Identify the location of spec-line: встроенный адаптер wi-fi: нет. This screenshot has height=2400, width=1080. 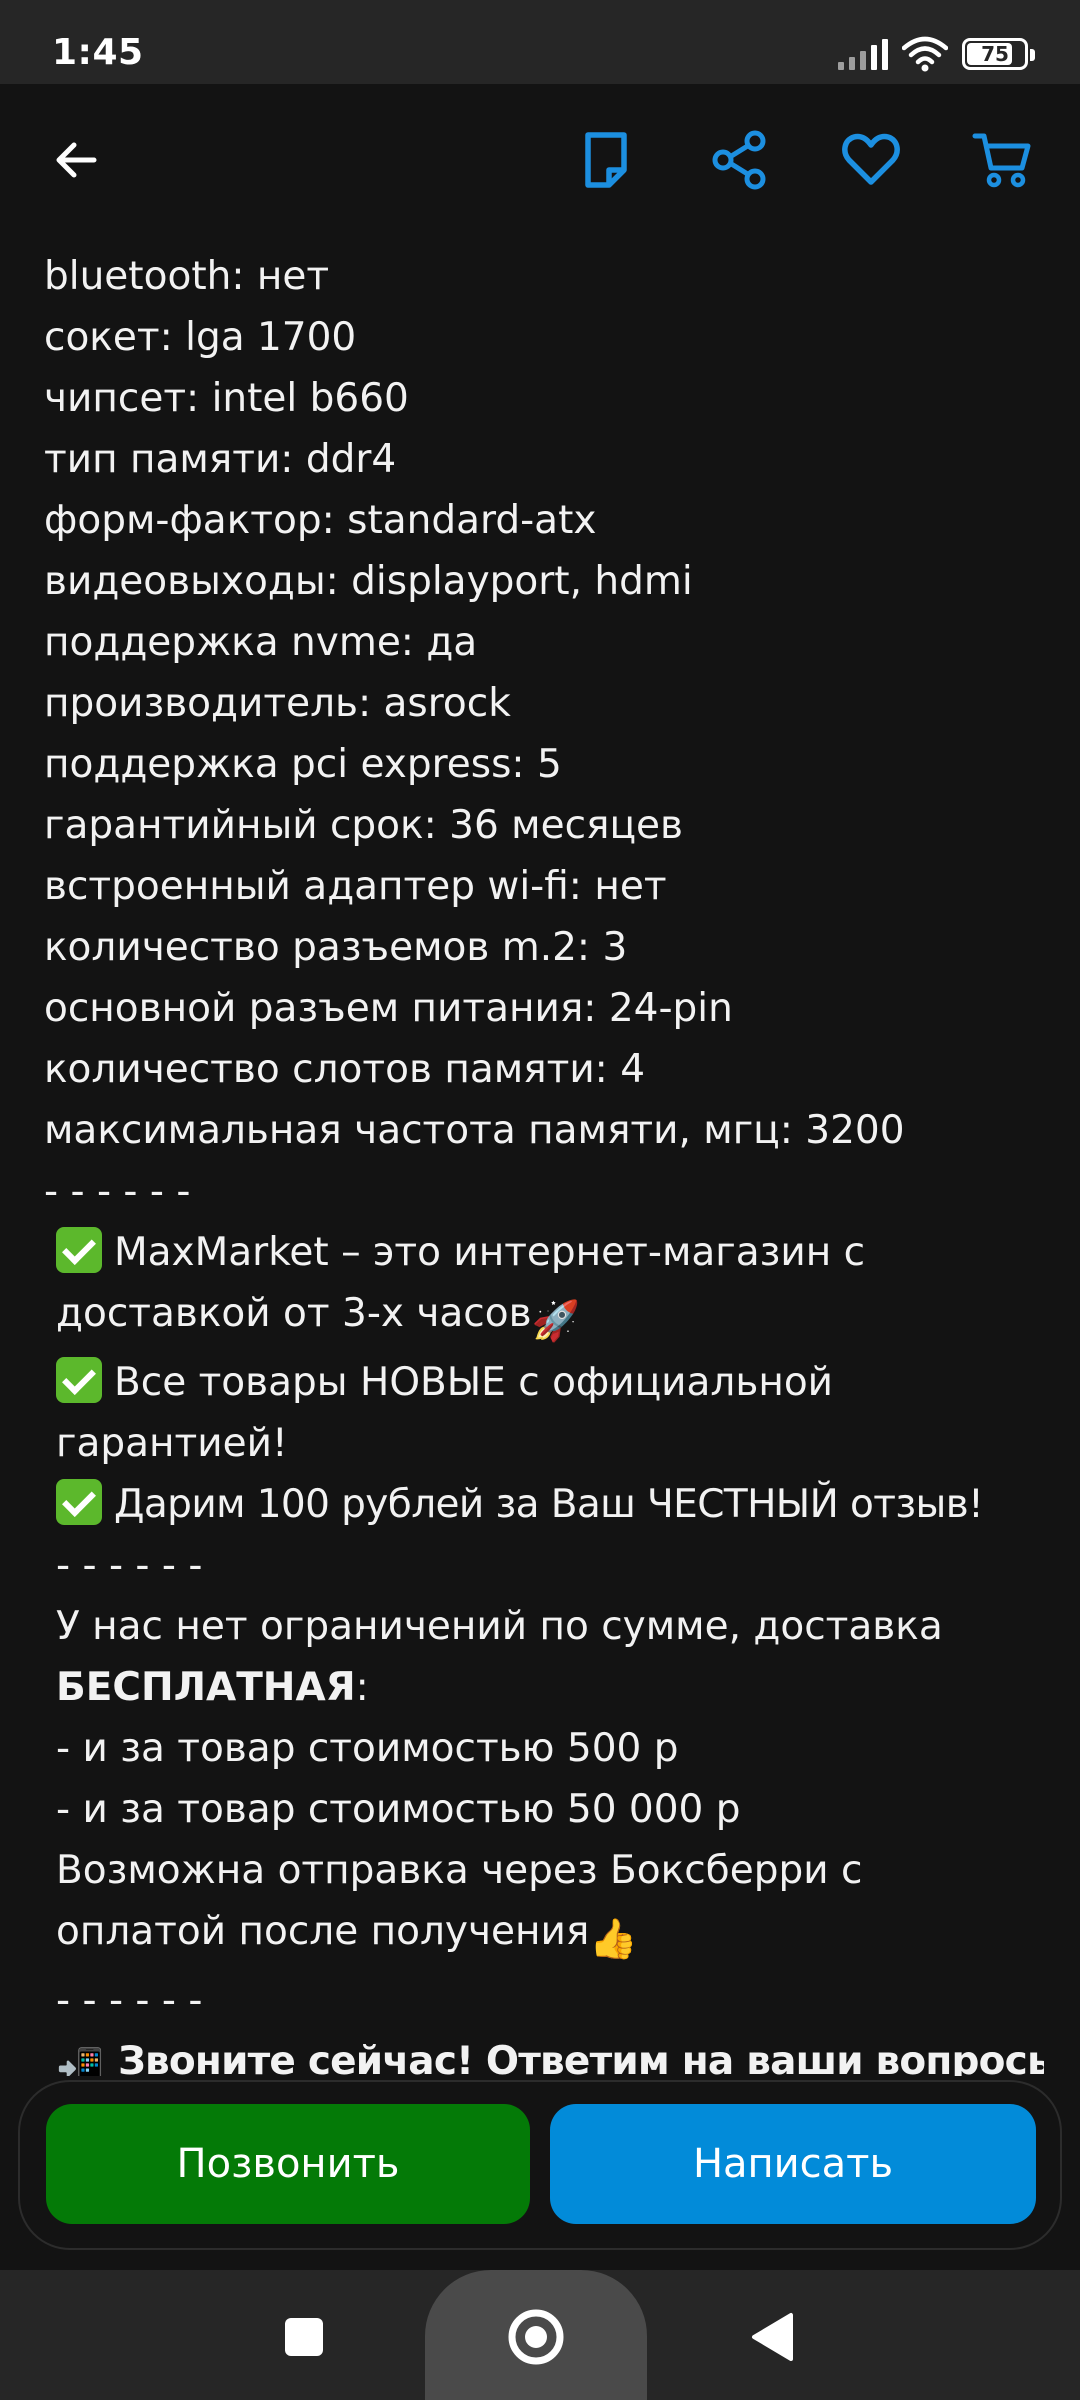
(355, 886).